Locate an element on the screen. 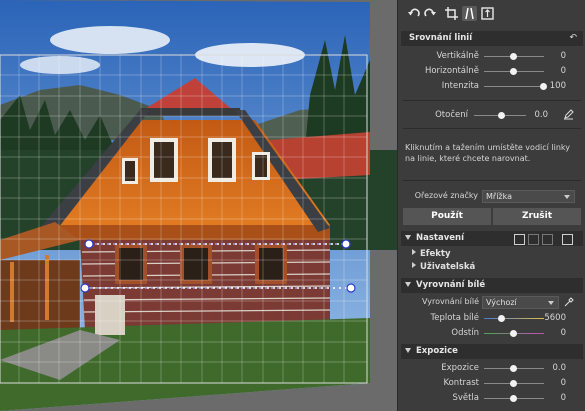  exposure-section-header: Expozice is located at coordinates (492, 351).